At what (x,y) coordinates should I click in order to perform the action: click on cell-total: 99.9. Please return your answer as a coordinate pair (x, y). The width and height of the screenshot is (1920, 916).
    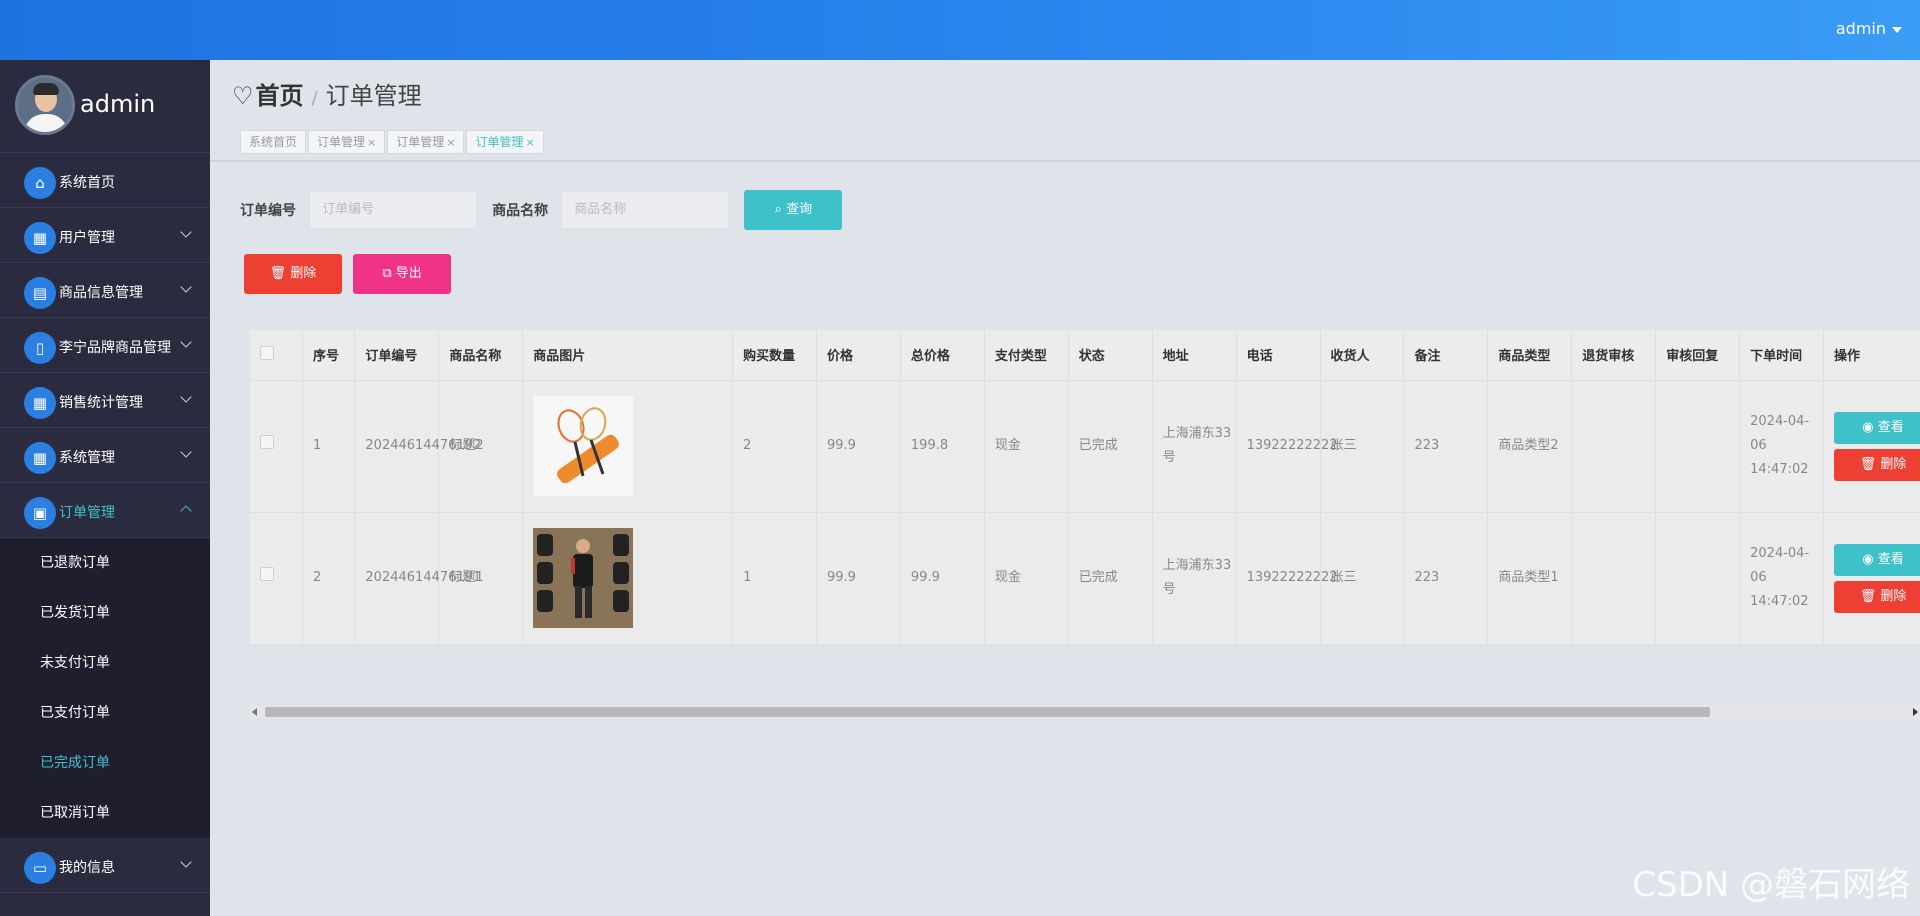
    Looking at the image, I should click on (942, 578).